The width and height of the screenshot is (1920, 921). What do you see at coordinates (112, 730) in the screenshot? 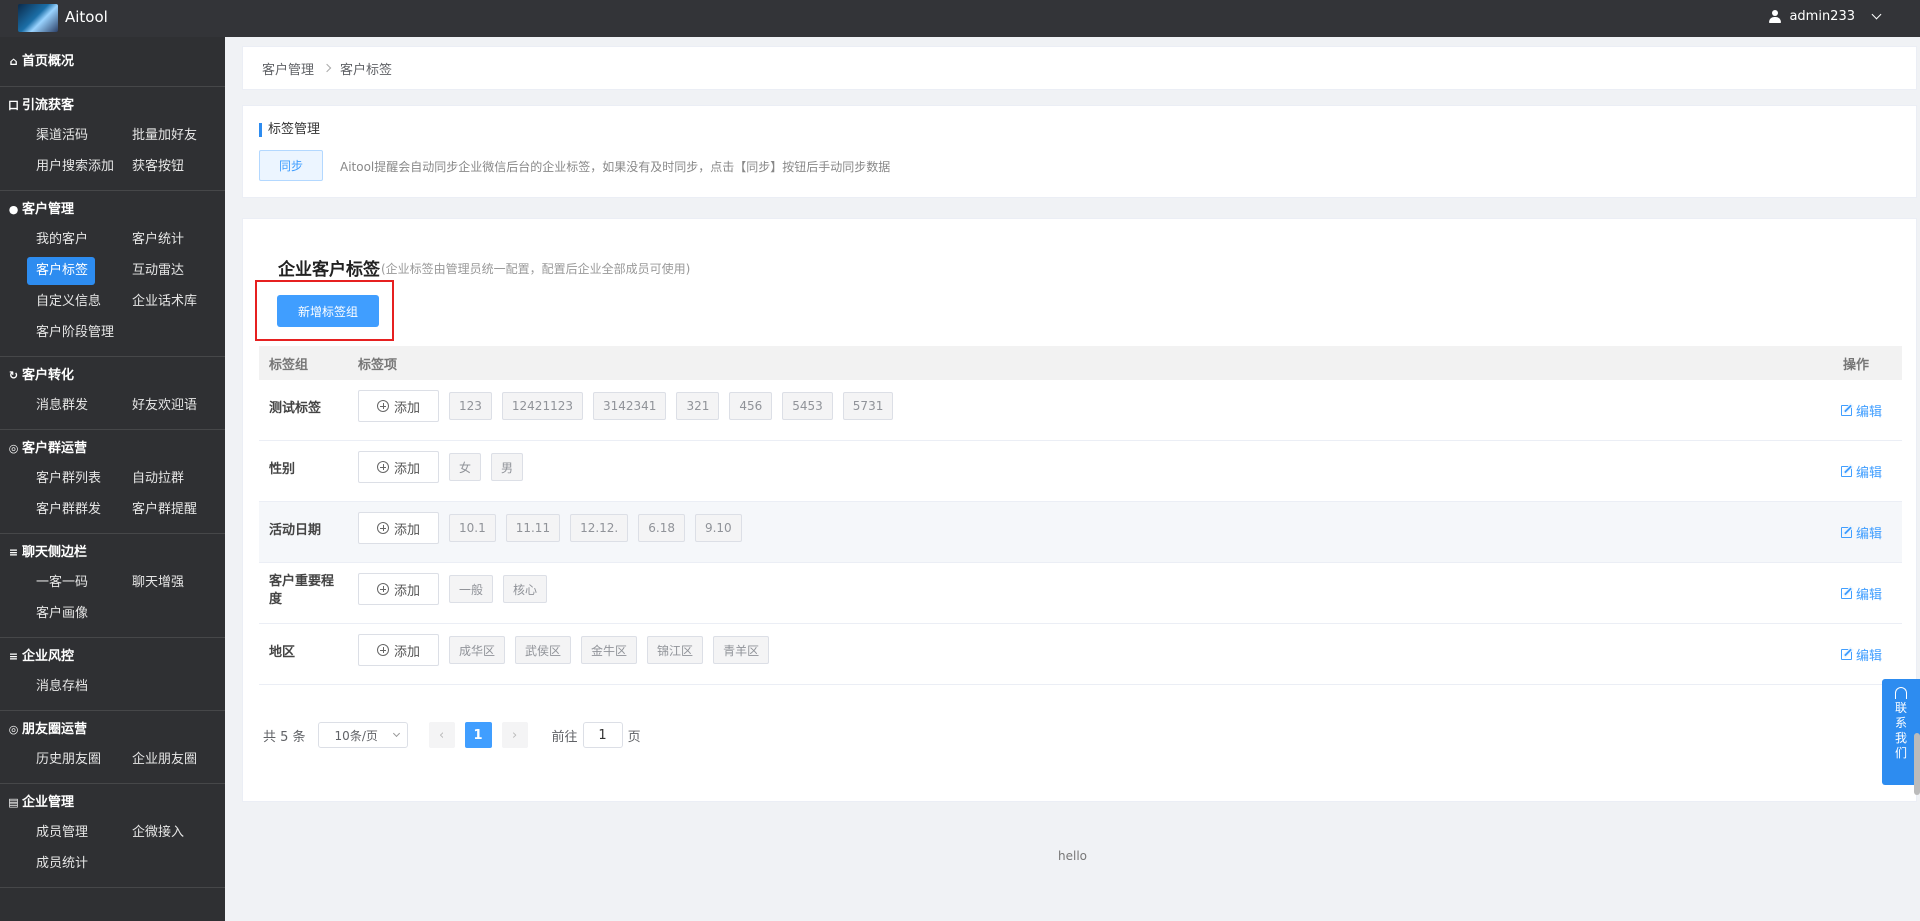
I see `sidebar-section-title: ◎ 朋友圈运营` at bounding box center [112, 730].